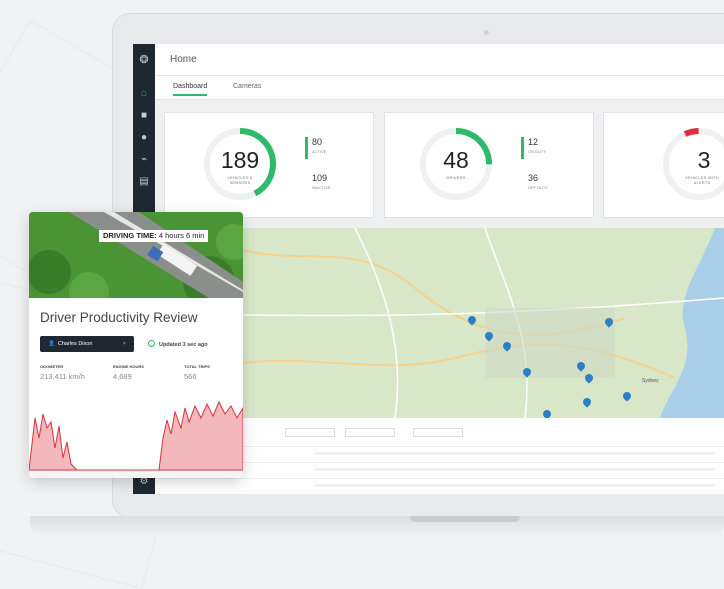  What do you see at coordinates (439, 88) in the screenshot?
I see `tab-bar: Dashboard Cameras` at bounding box center [439, 88].